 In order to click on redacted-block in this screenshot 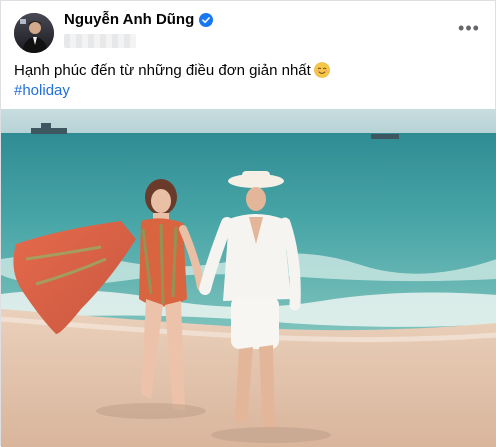, I will do `click(100, 41)`.